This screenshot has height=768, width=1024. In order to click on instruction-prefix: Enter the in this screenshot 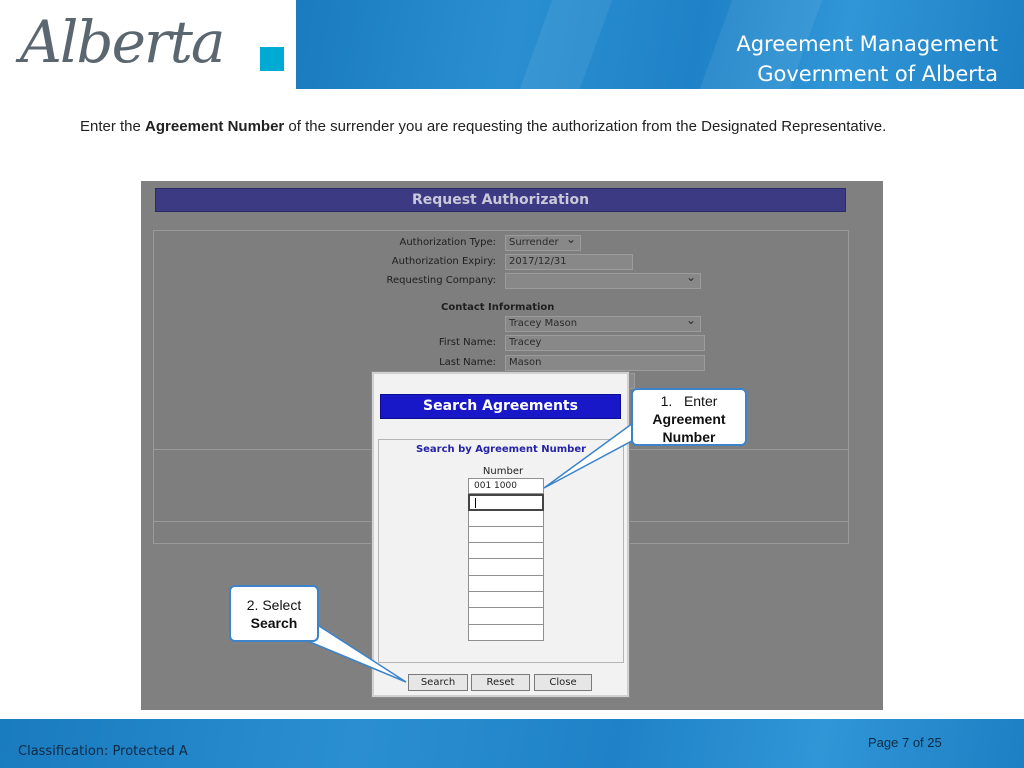, I will do `click(113, 126)`.